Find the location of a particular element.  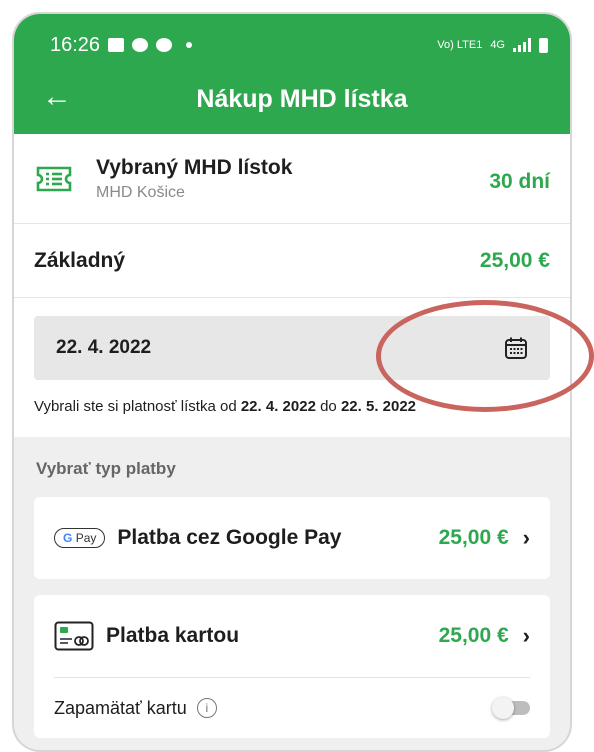

google-pay-option: G Pay Platba cez Google Pay 25,00 € › is located at coordinates (292, 538).